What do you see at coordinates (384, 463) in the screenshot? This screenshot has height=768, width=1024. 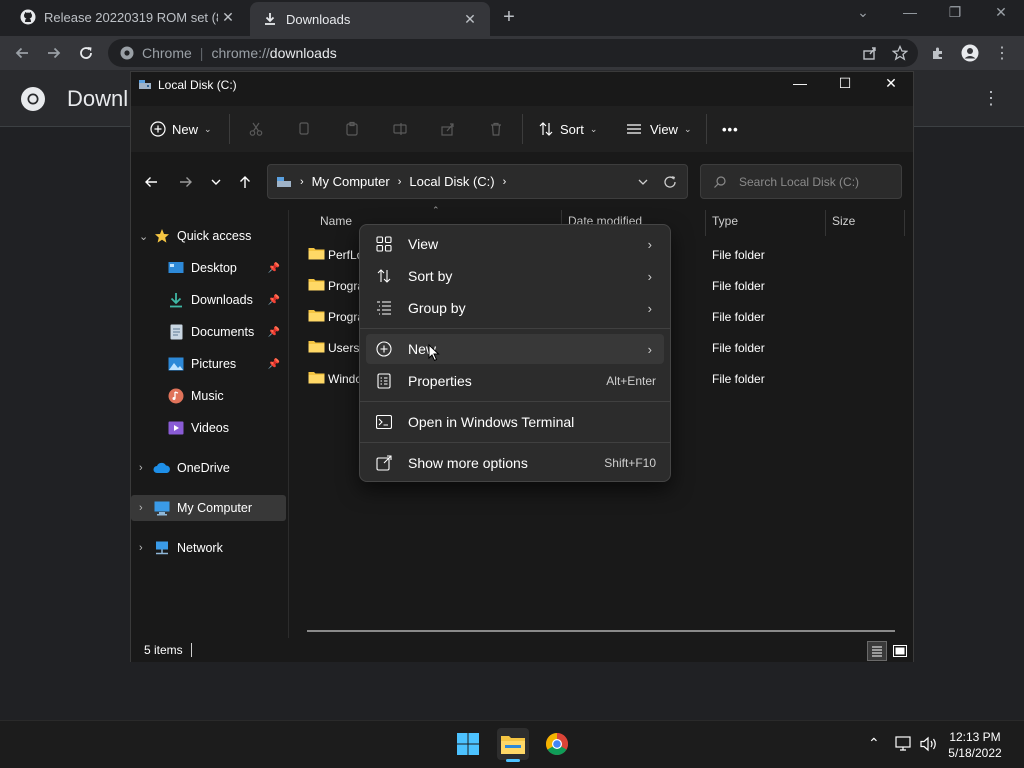 I see `expand-icon` at bounding box center [384, 463].